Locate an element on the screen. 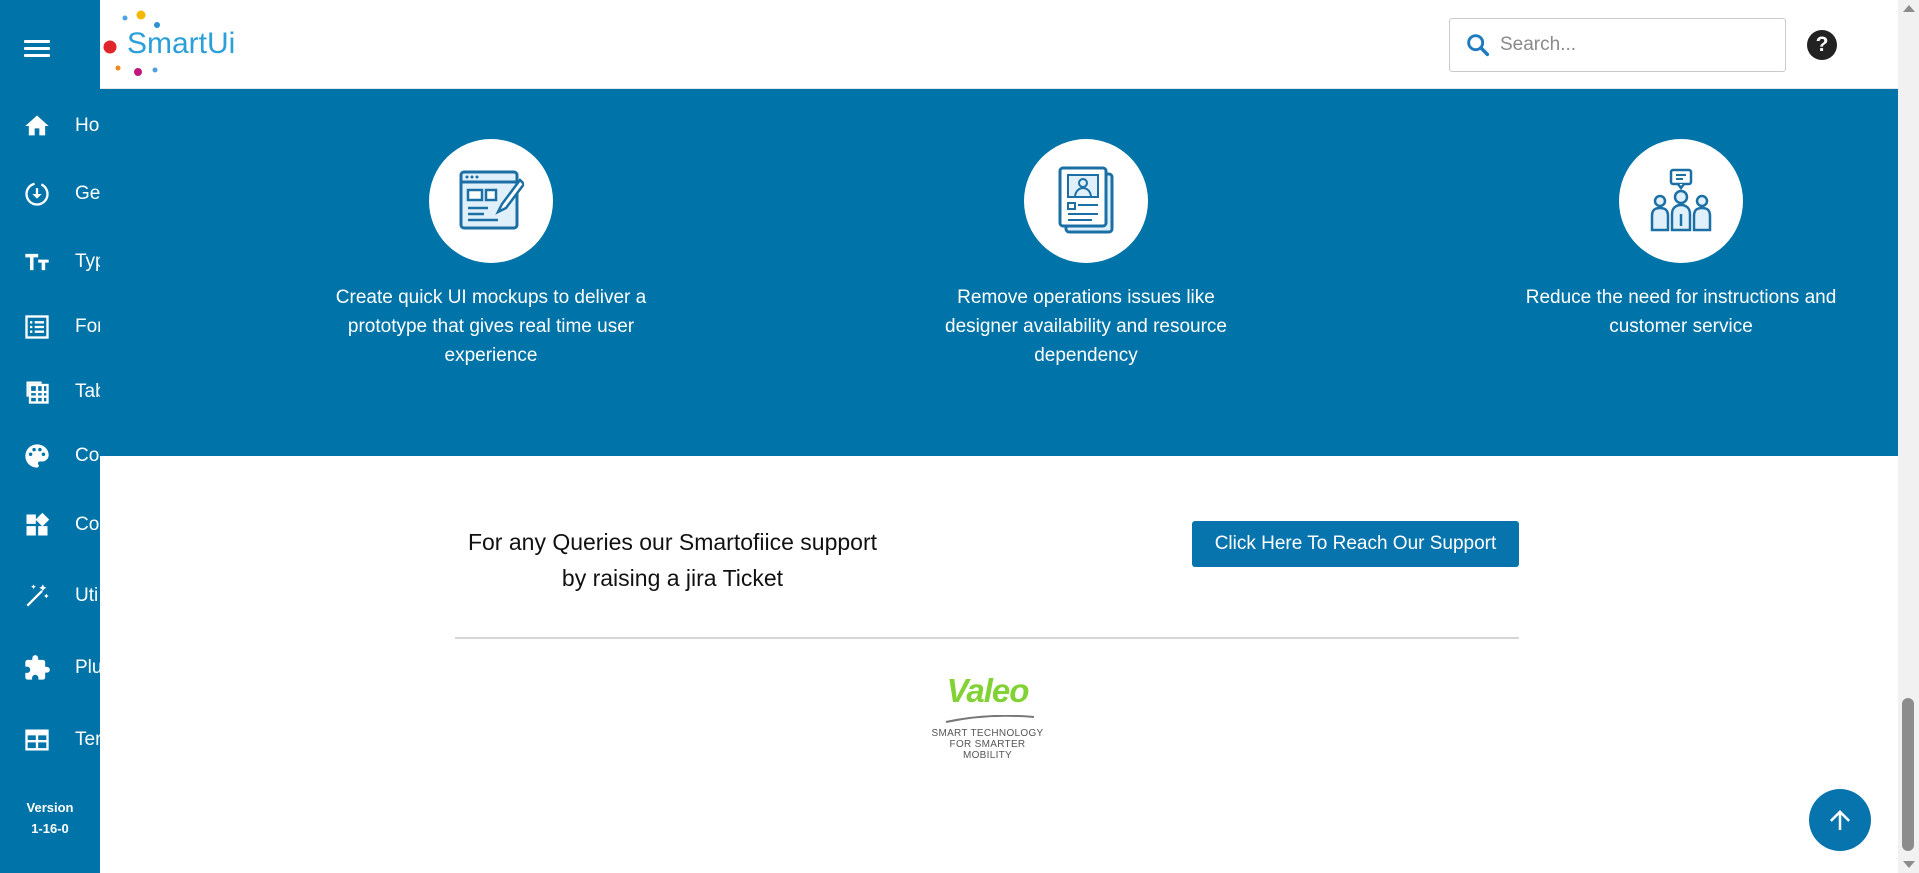 This screenshot has width=1919, height=873. search-icon is located at coordinates (1478, 45).